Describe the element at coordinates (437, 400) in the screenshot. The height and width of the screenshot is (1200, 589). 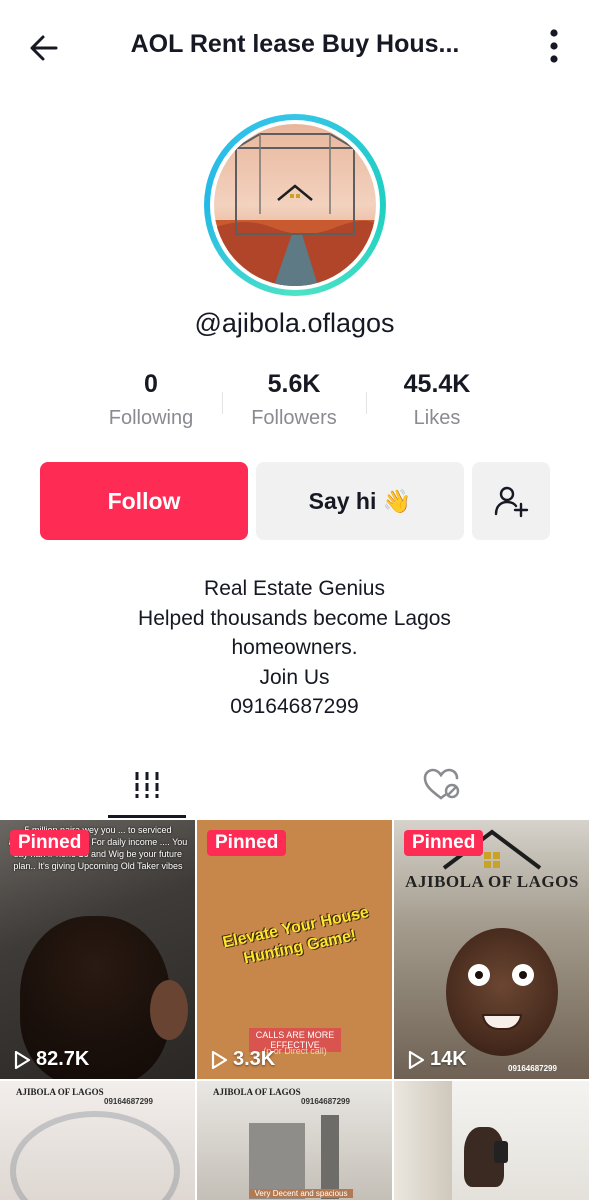
I see `stat-likes: 45.4K Likes` at that location.